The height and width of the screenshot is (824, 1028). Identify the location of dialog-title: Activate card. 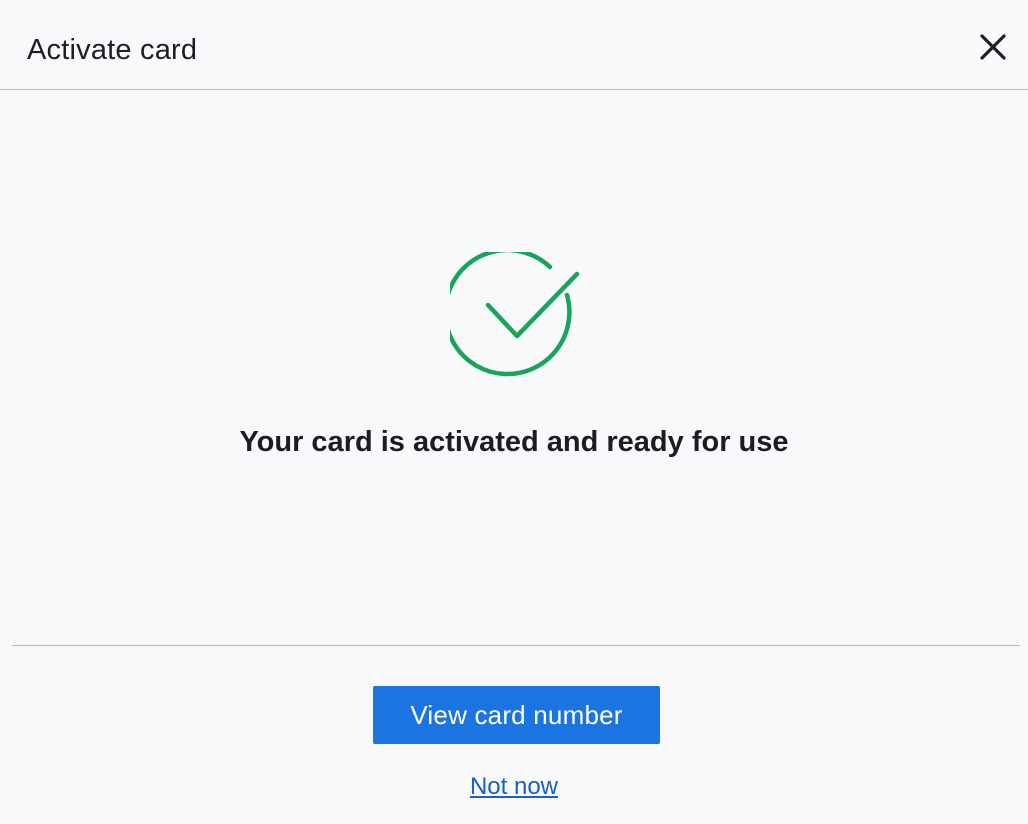
(112, 50).